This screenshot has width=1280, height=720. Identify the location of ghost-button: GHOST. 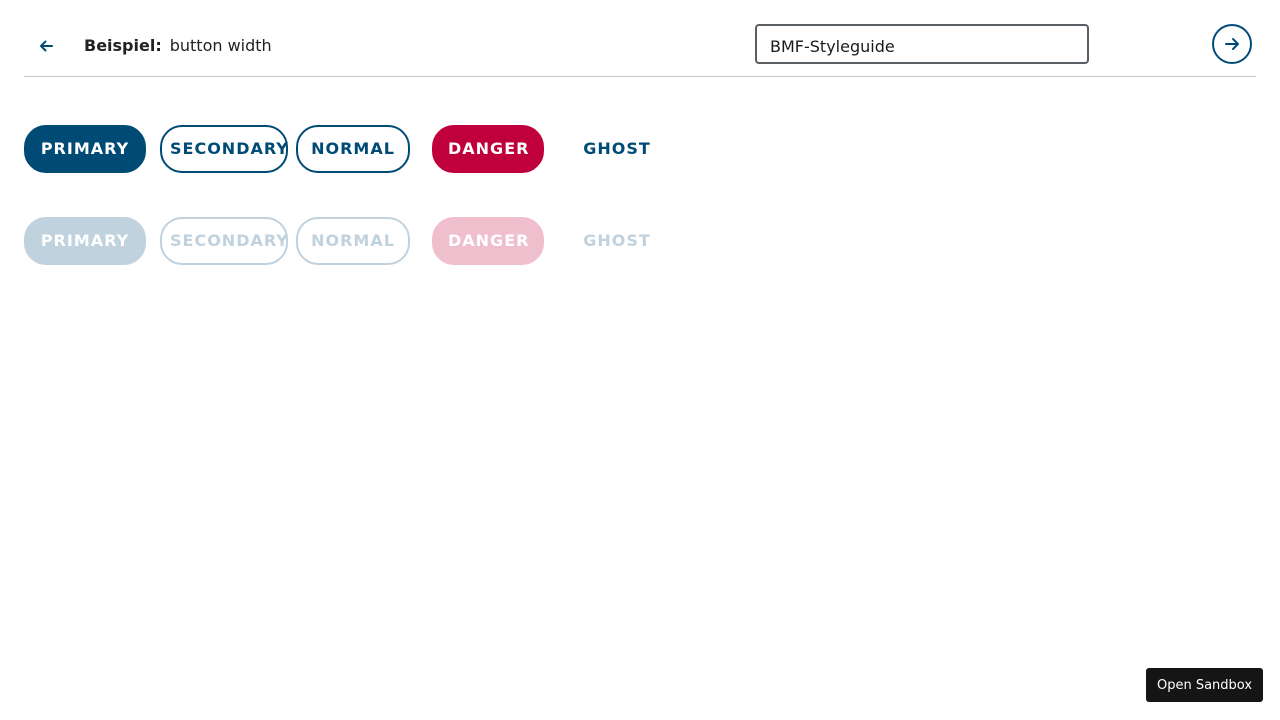
(617, 149).